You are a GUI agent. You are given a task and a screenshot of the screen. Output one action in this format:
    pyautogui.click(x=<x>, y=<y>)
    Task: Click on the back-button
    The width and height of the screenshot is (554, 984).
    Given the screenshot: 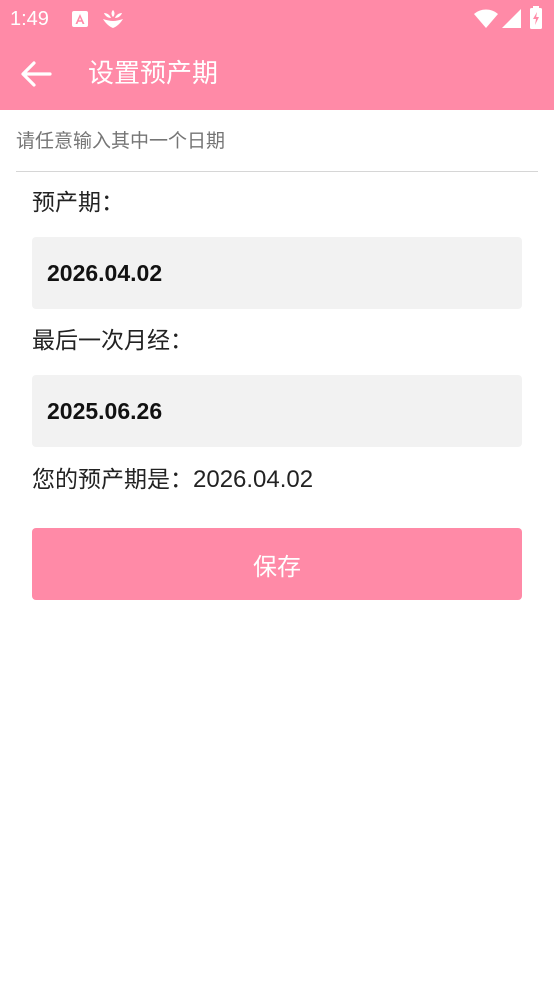 What is the action you would take?
    pyautogui.click(x=36, y=74)
    